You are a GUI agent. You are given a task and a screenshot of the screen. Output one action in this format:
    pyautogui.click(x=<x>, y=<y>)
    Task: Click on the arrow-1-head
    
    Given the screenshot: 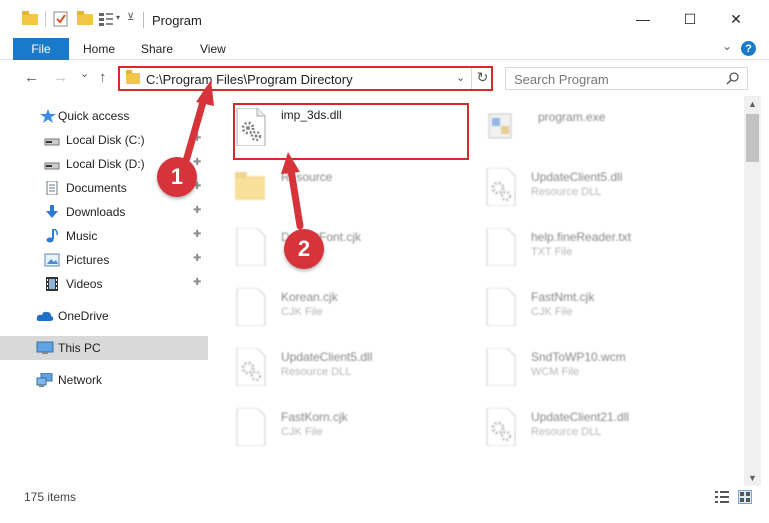 What is the action you would take?
    pyautogui.click(x=205, y=93)
    